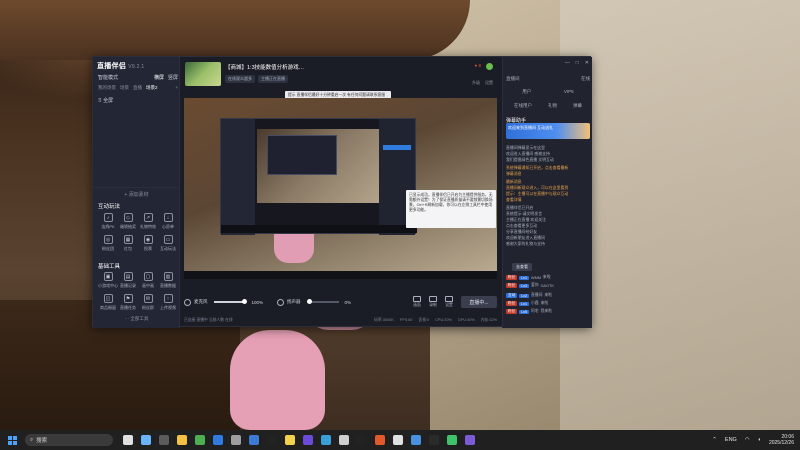  I want to click on interaction-title: 互动玩法, so click(109, 207).